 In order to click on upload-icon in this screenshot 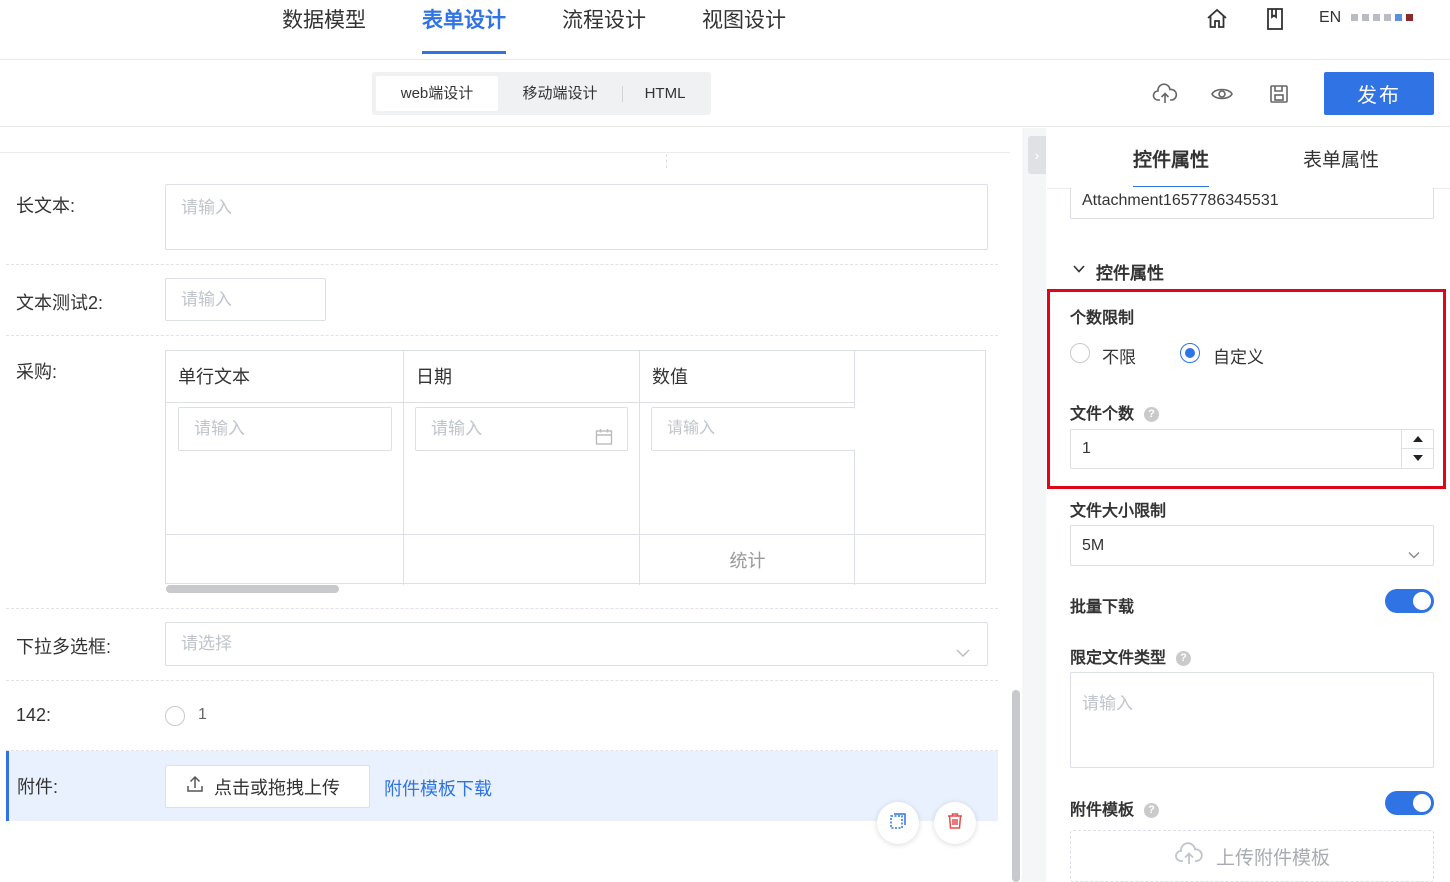, I will do `click(195, 786)`.